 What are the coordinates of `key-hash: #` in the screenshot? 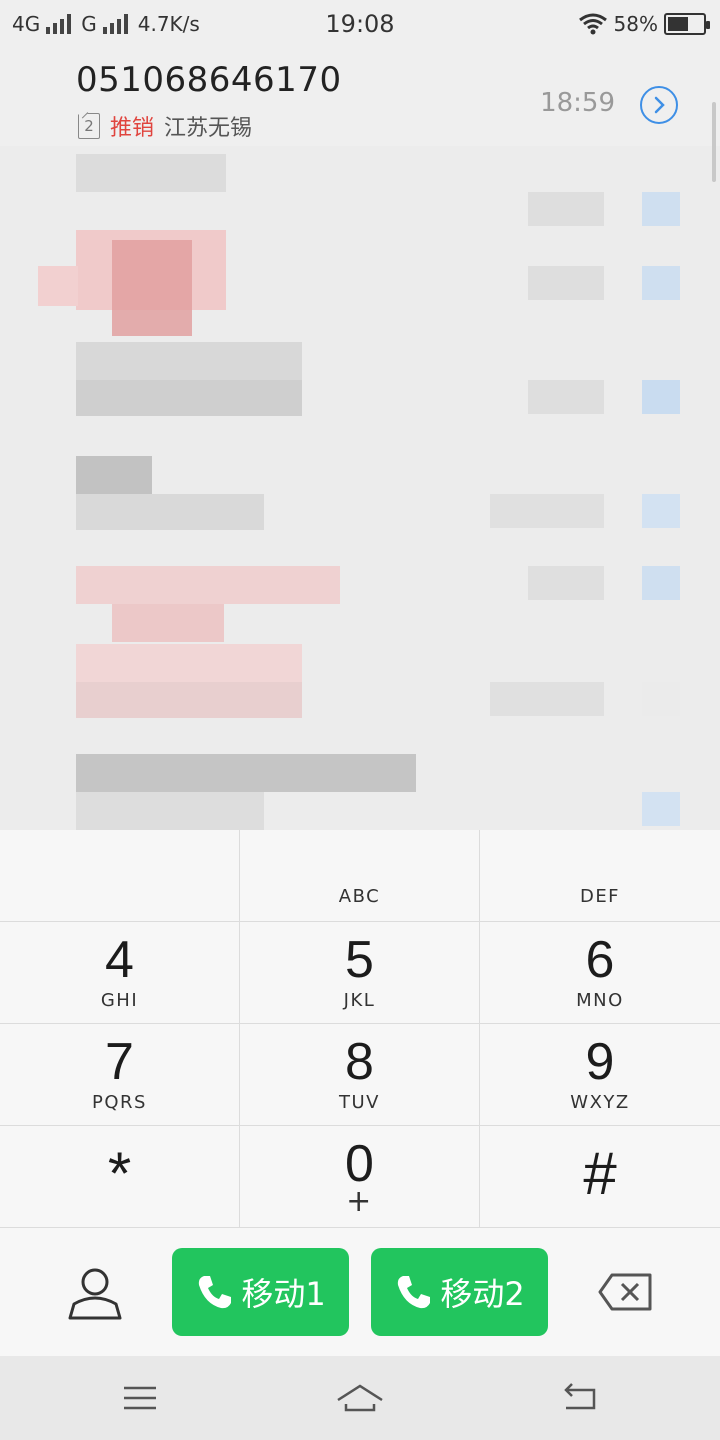 It's located at (600, 1177).